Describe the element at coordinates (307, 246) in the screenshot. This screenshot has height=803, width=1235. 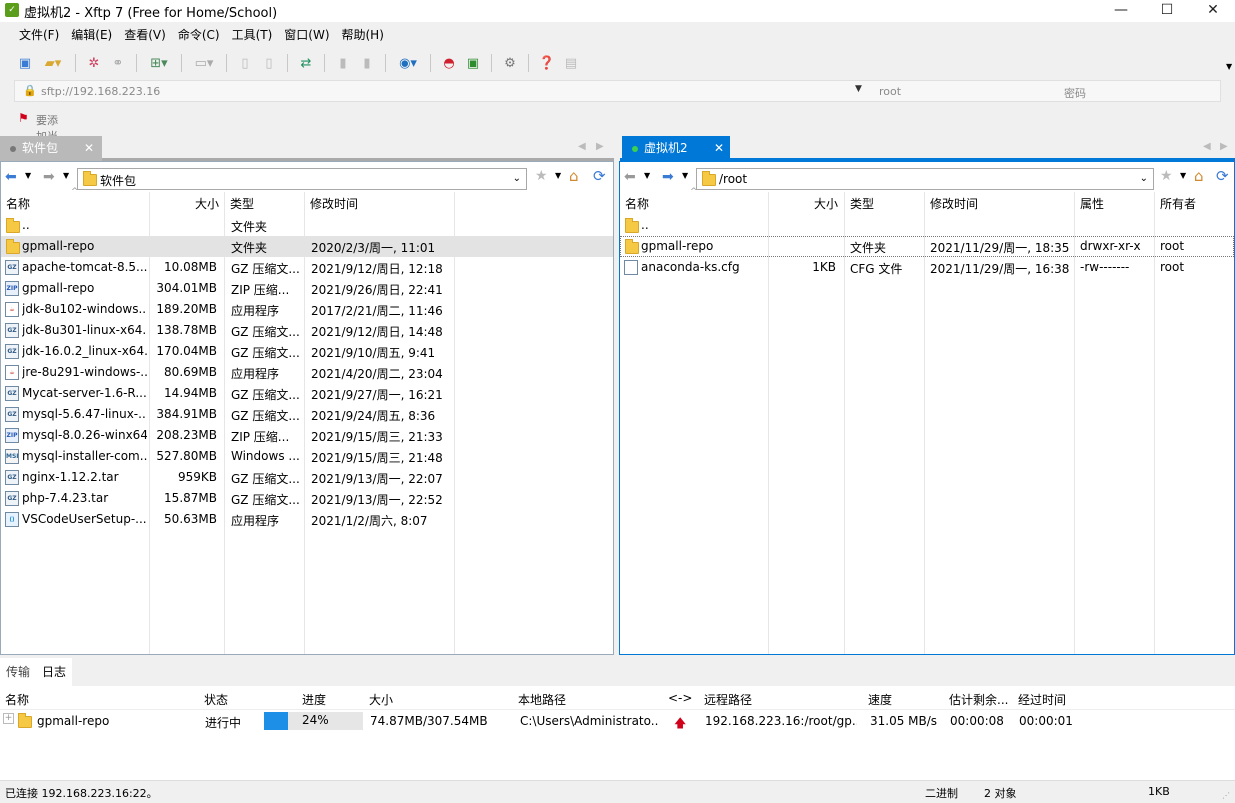
I see `local-file-row: gpmall-repo 文件夹 2020/2/3/周一, 11:01` at that location.